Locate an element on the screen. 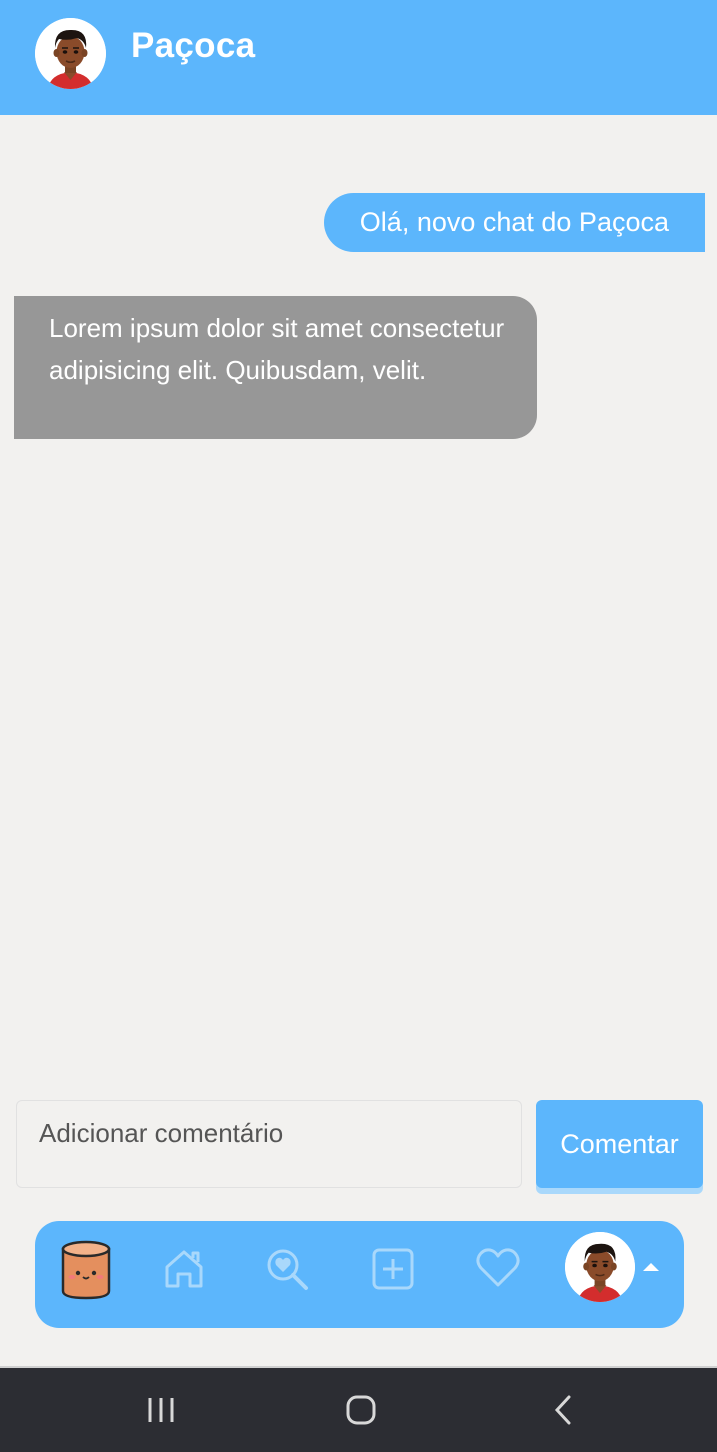 The height and width of the screenshot is (1452, 717). search-heart-icon is located at coordinates (288, 1272).